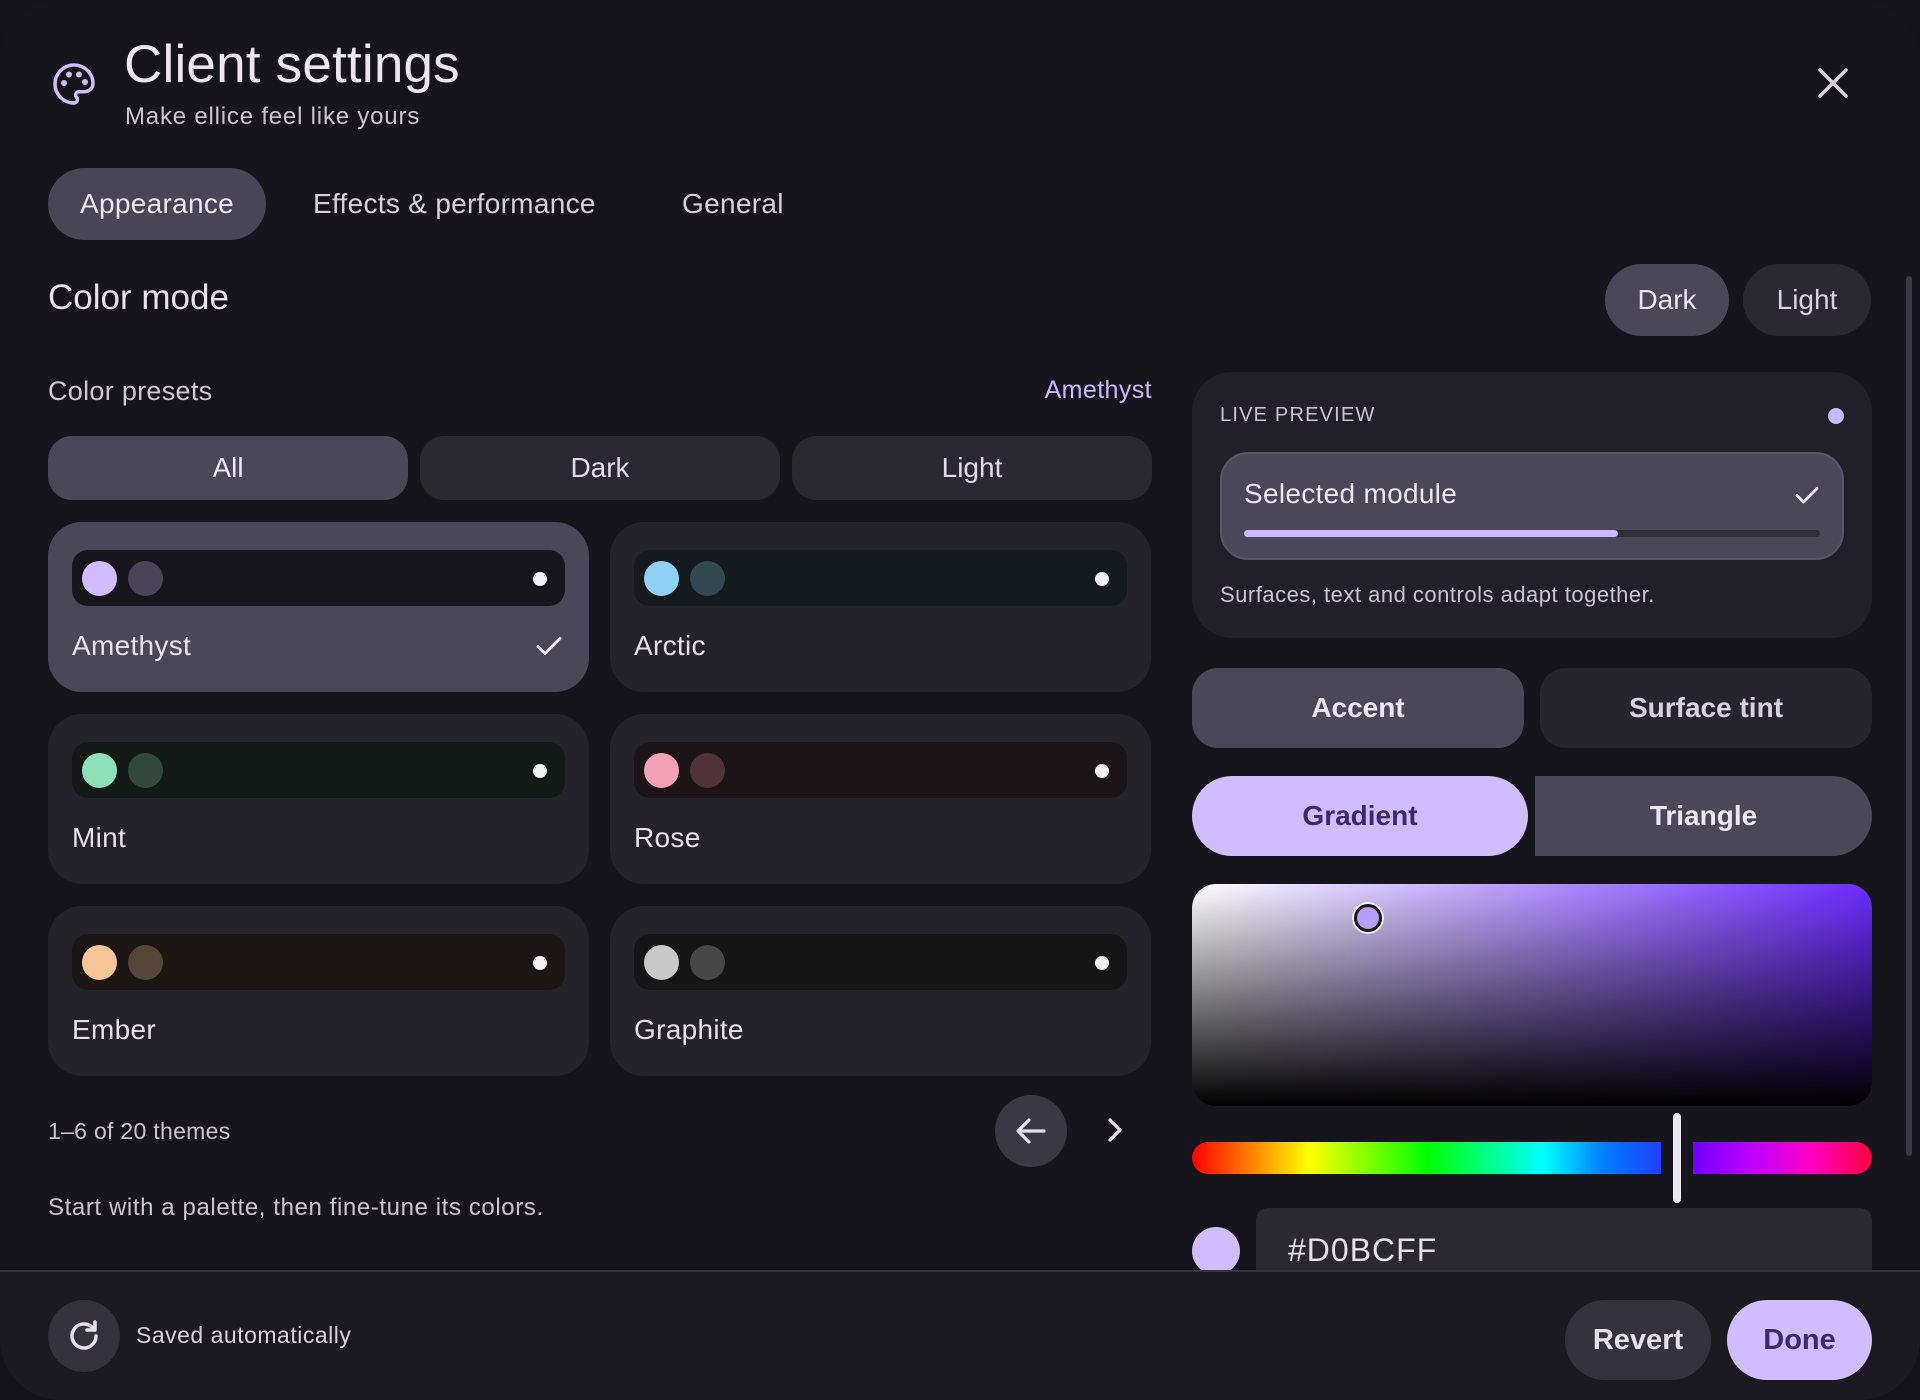 The image size is (1920, 1400). I want to click on refresh-icon, so click(84, 1335).